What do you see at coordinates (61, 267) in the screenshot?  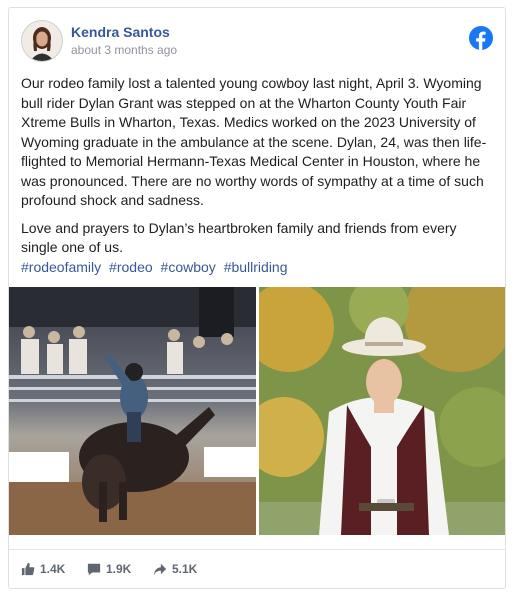 I see `hashtag-link: #rodeofamily` at bounding box center [61, 267].